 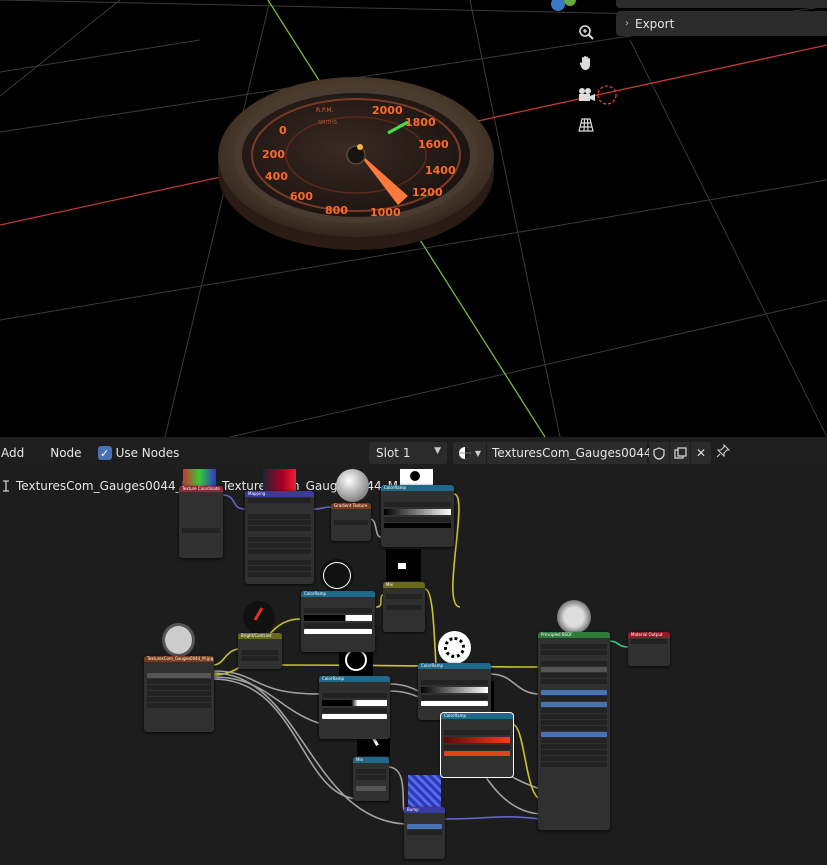 What do you see at coordinates (723, 452) in the screenshot?
I see `pin-icon` at bounding box center [723, 452].